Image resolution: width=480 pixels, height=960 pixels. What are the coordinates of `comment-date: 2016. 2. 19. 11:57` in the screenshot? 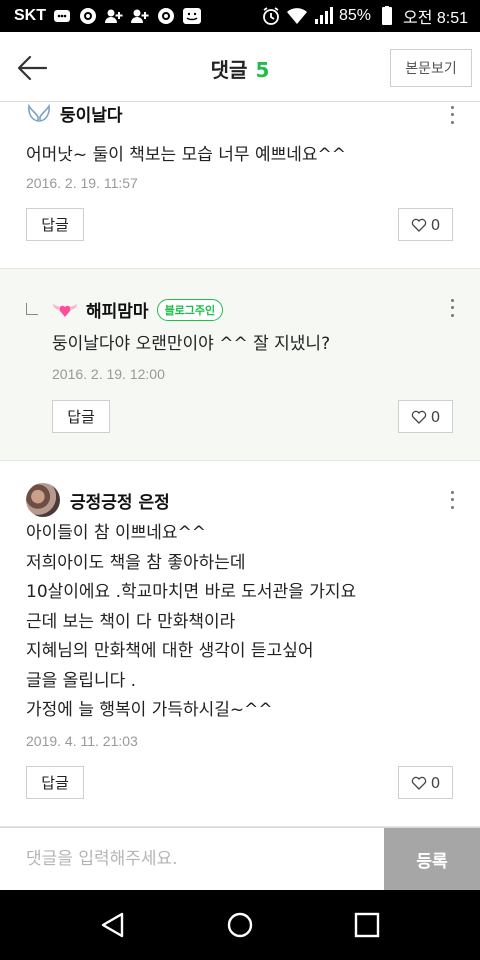 It's located at (82, 183).